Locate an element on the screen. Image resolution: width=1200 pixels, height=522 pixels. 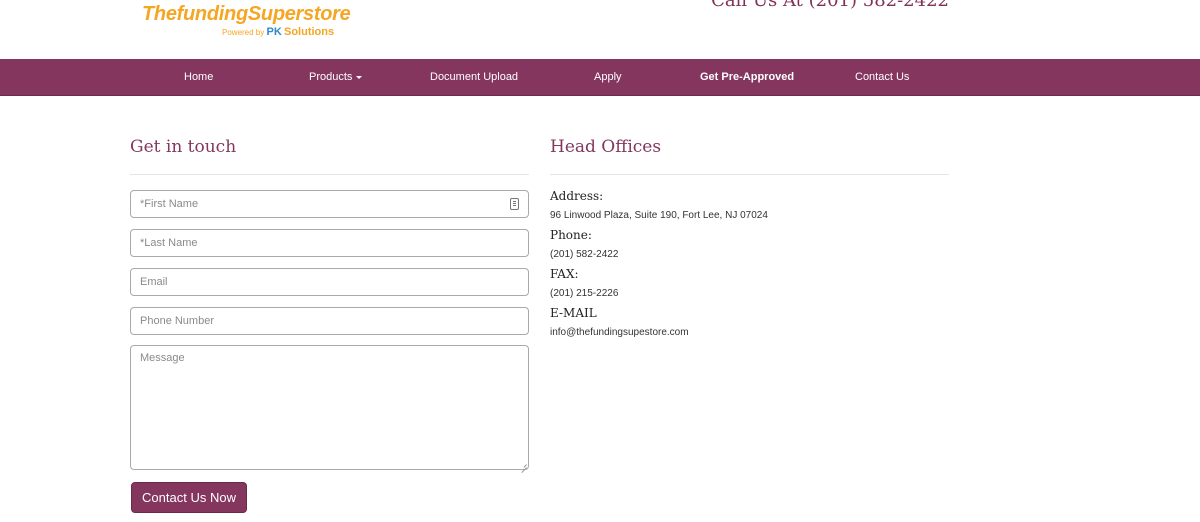
fax-value: (201) 215-2226 is located at coordinates (584, 293).